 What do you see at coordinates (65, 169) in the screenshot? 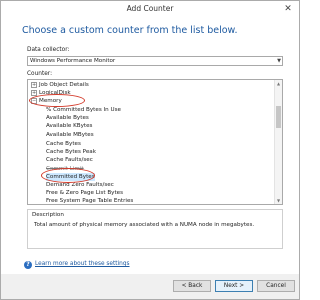
I see `tree-item-label: Commit Limit` at bounding box center [65, 169].